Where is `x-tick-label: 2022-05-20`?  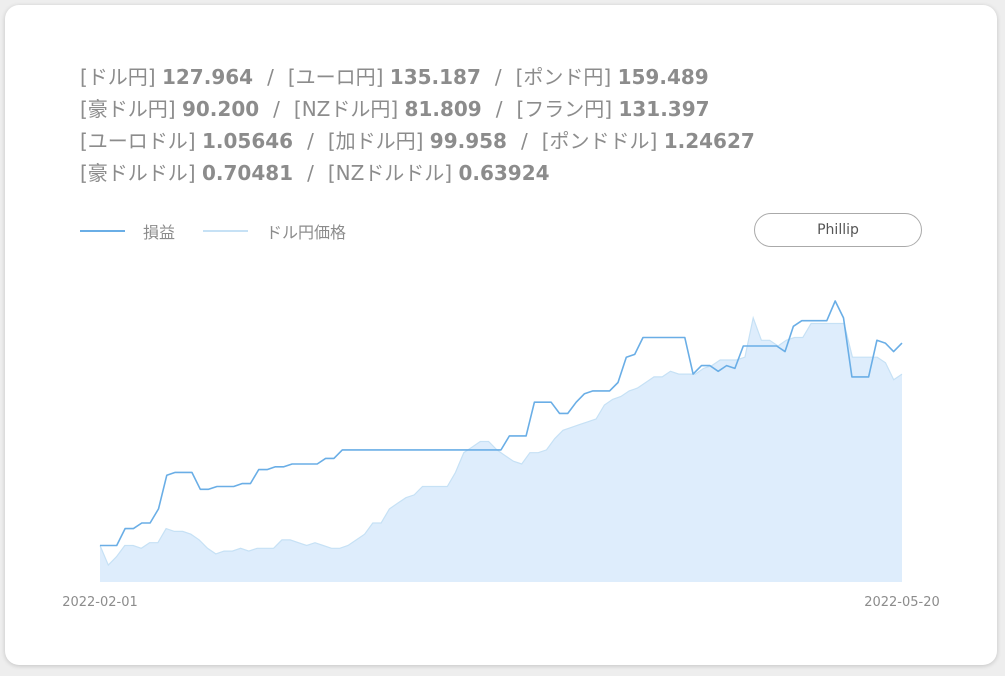 x-tick-label: 2022-05-20 is located at coordinates (902, 602).